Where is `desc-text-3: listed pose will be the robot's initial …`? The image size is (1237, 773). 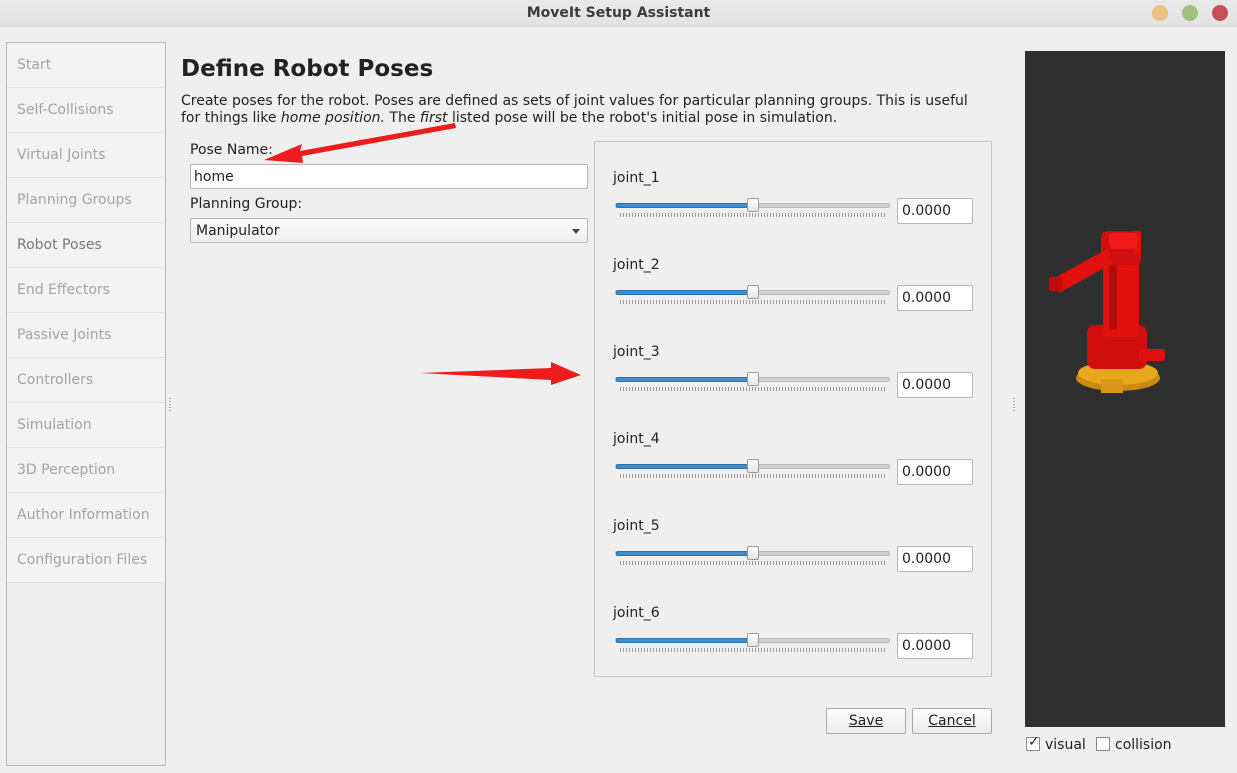
desc-text-3: listed pose will be the robot's initial … is located at coordinates (642, 118).